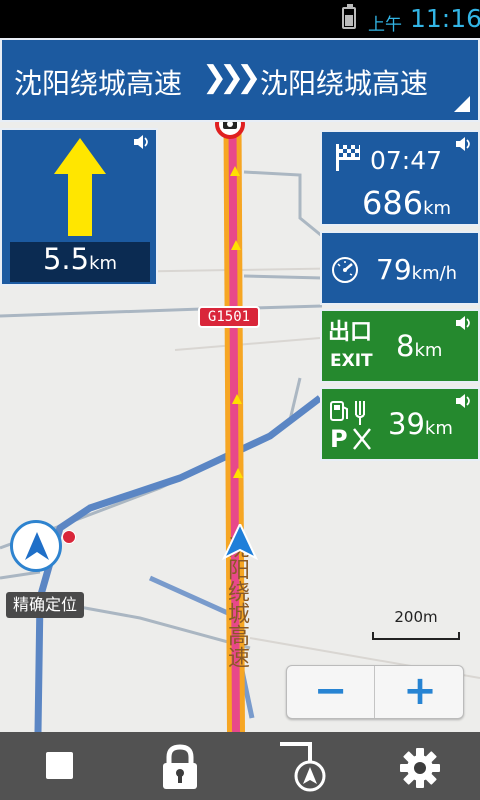  What do you see at coordinates (344, 83) in the screenshot?
I see `next-road-name: 沈阳绕城高速` at bounding box center [344, 83].